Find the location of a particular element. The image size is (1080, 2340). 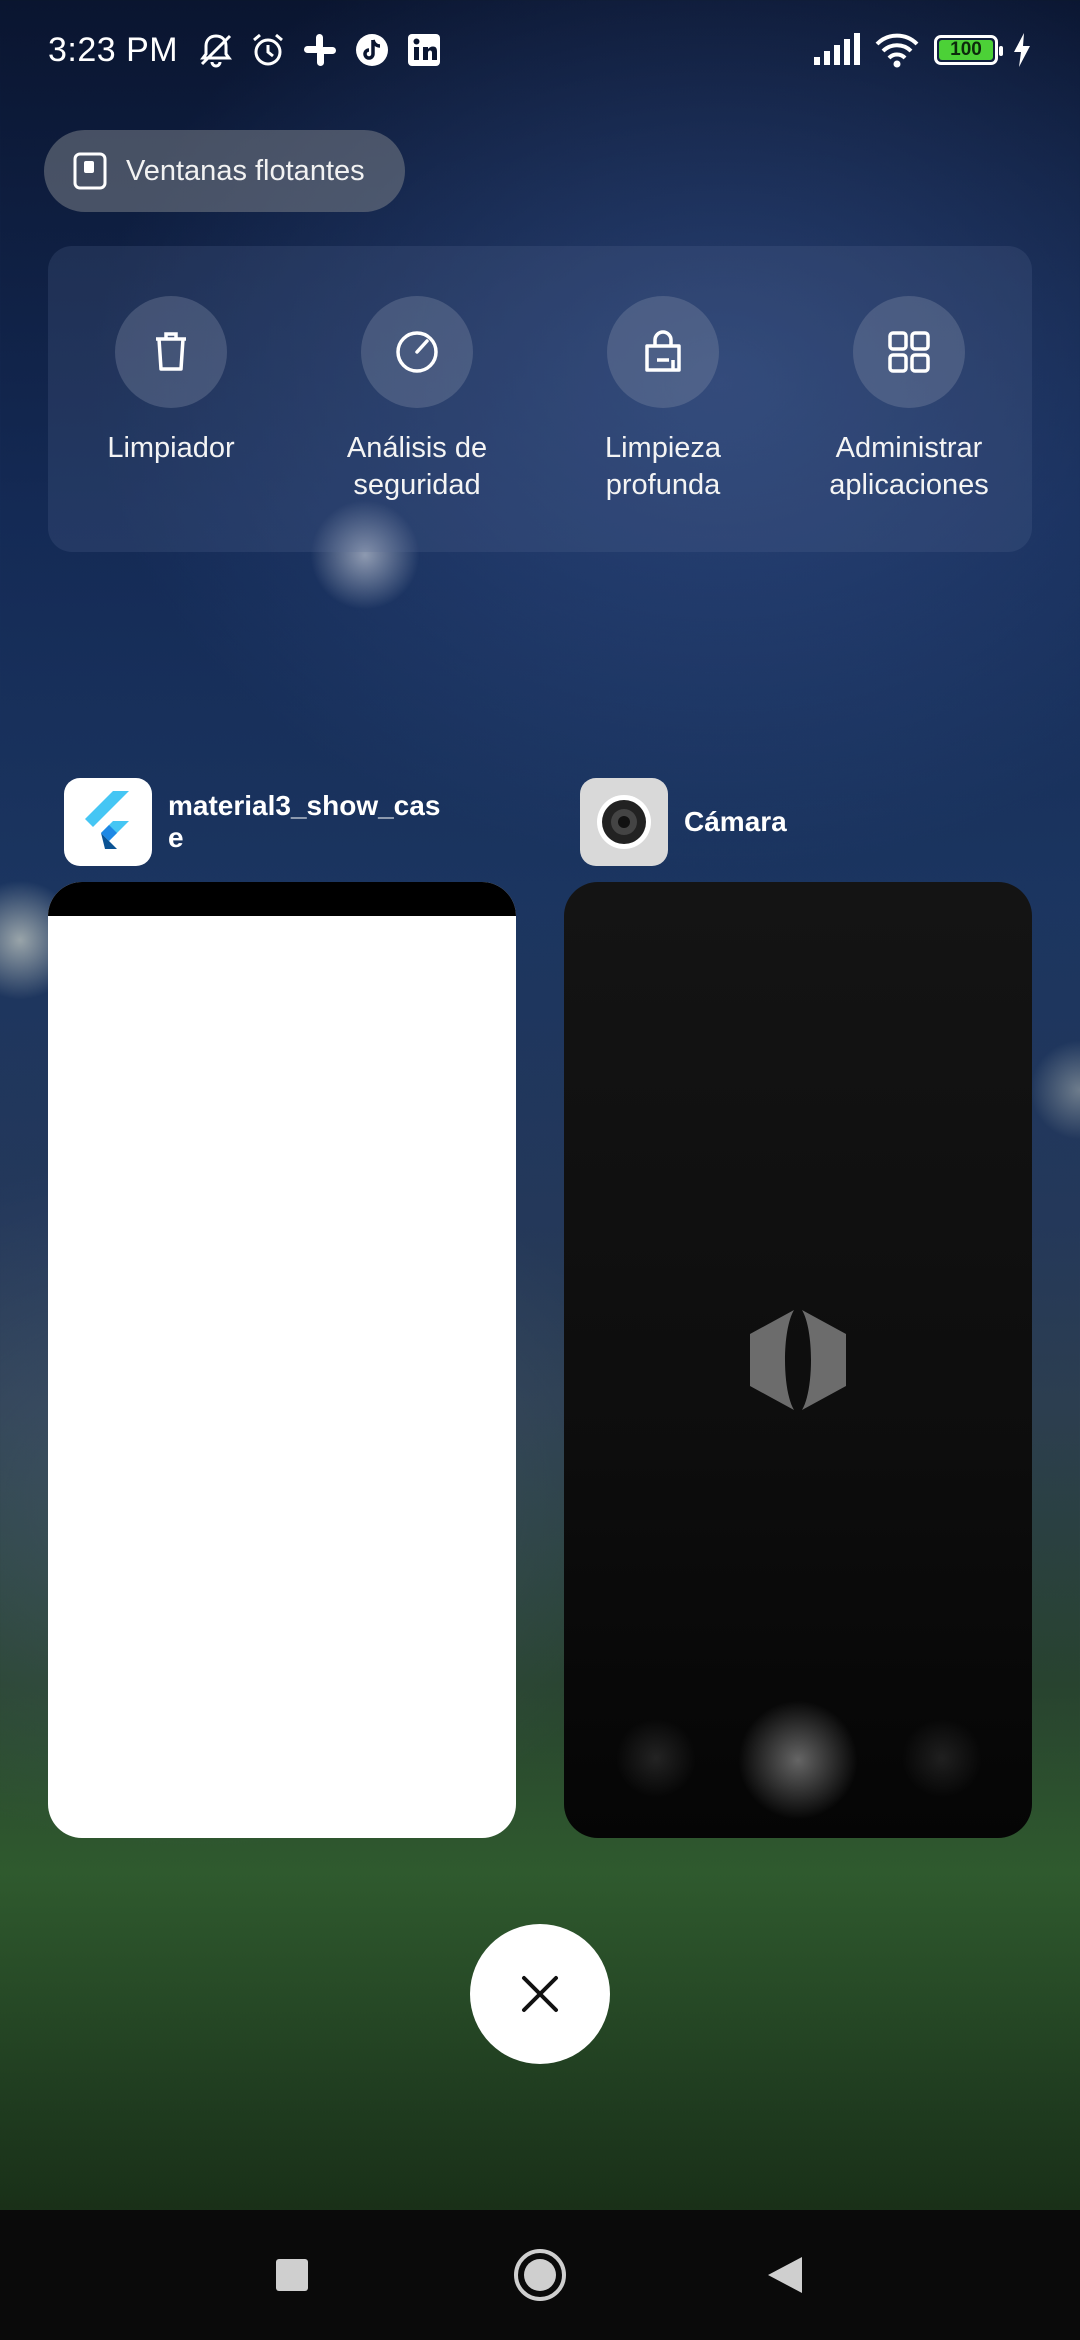

charging-icon is located at coordinates (1022, 50).